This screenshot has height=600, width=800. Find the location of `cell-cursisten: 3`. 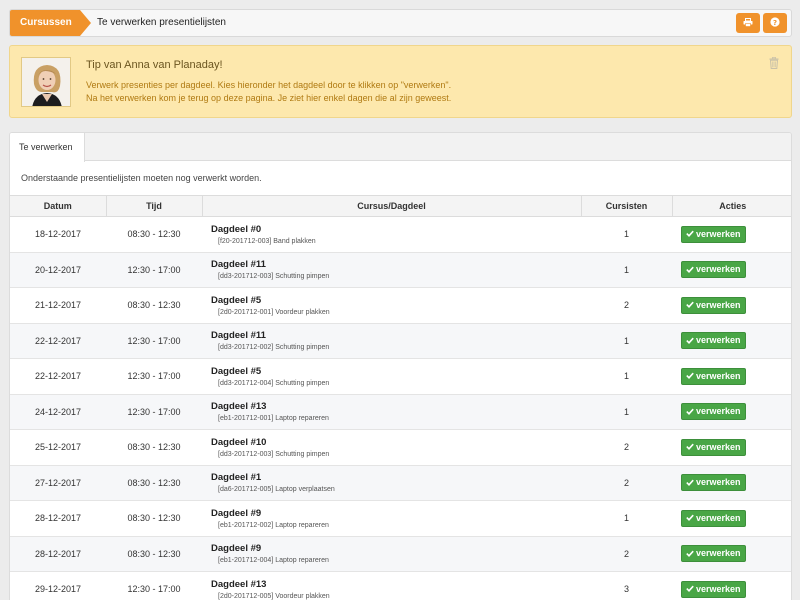

cell-cursisten: 3 is located at coordinates (626, 585).